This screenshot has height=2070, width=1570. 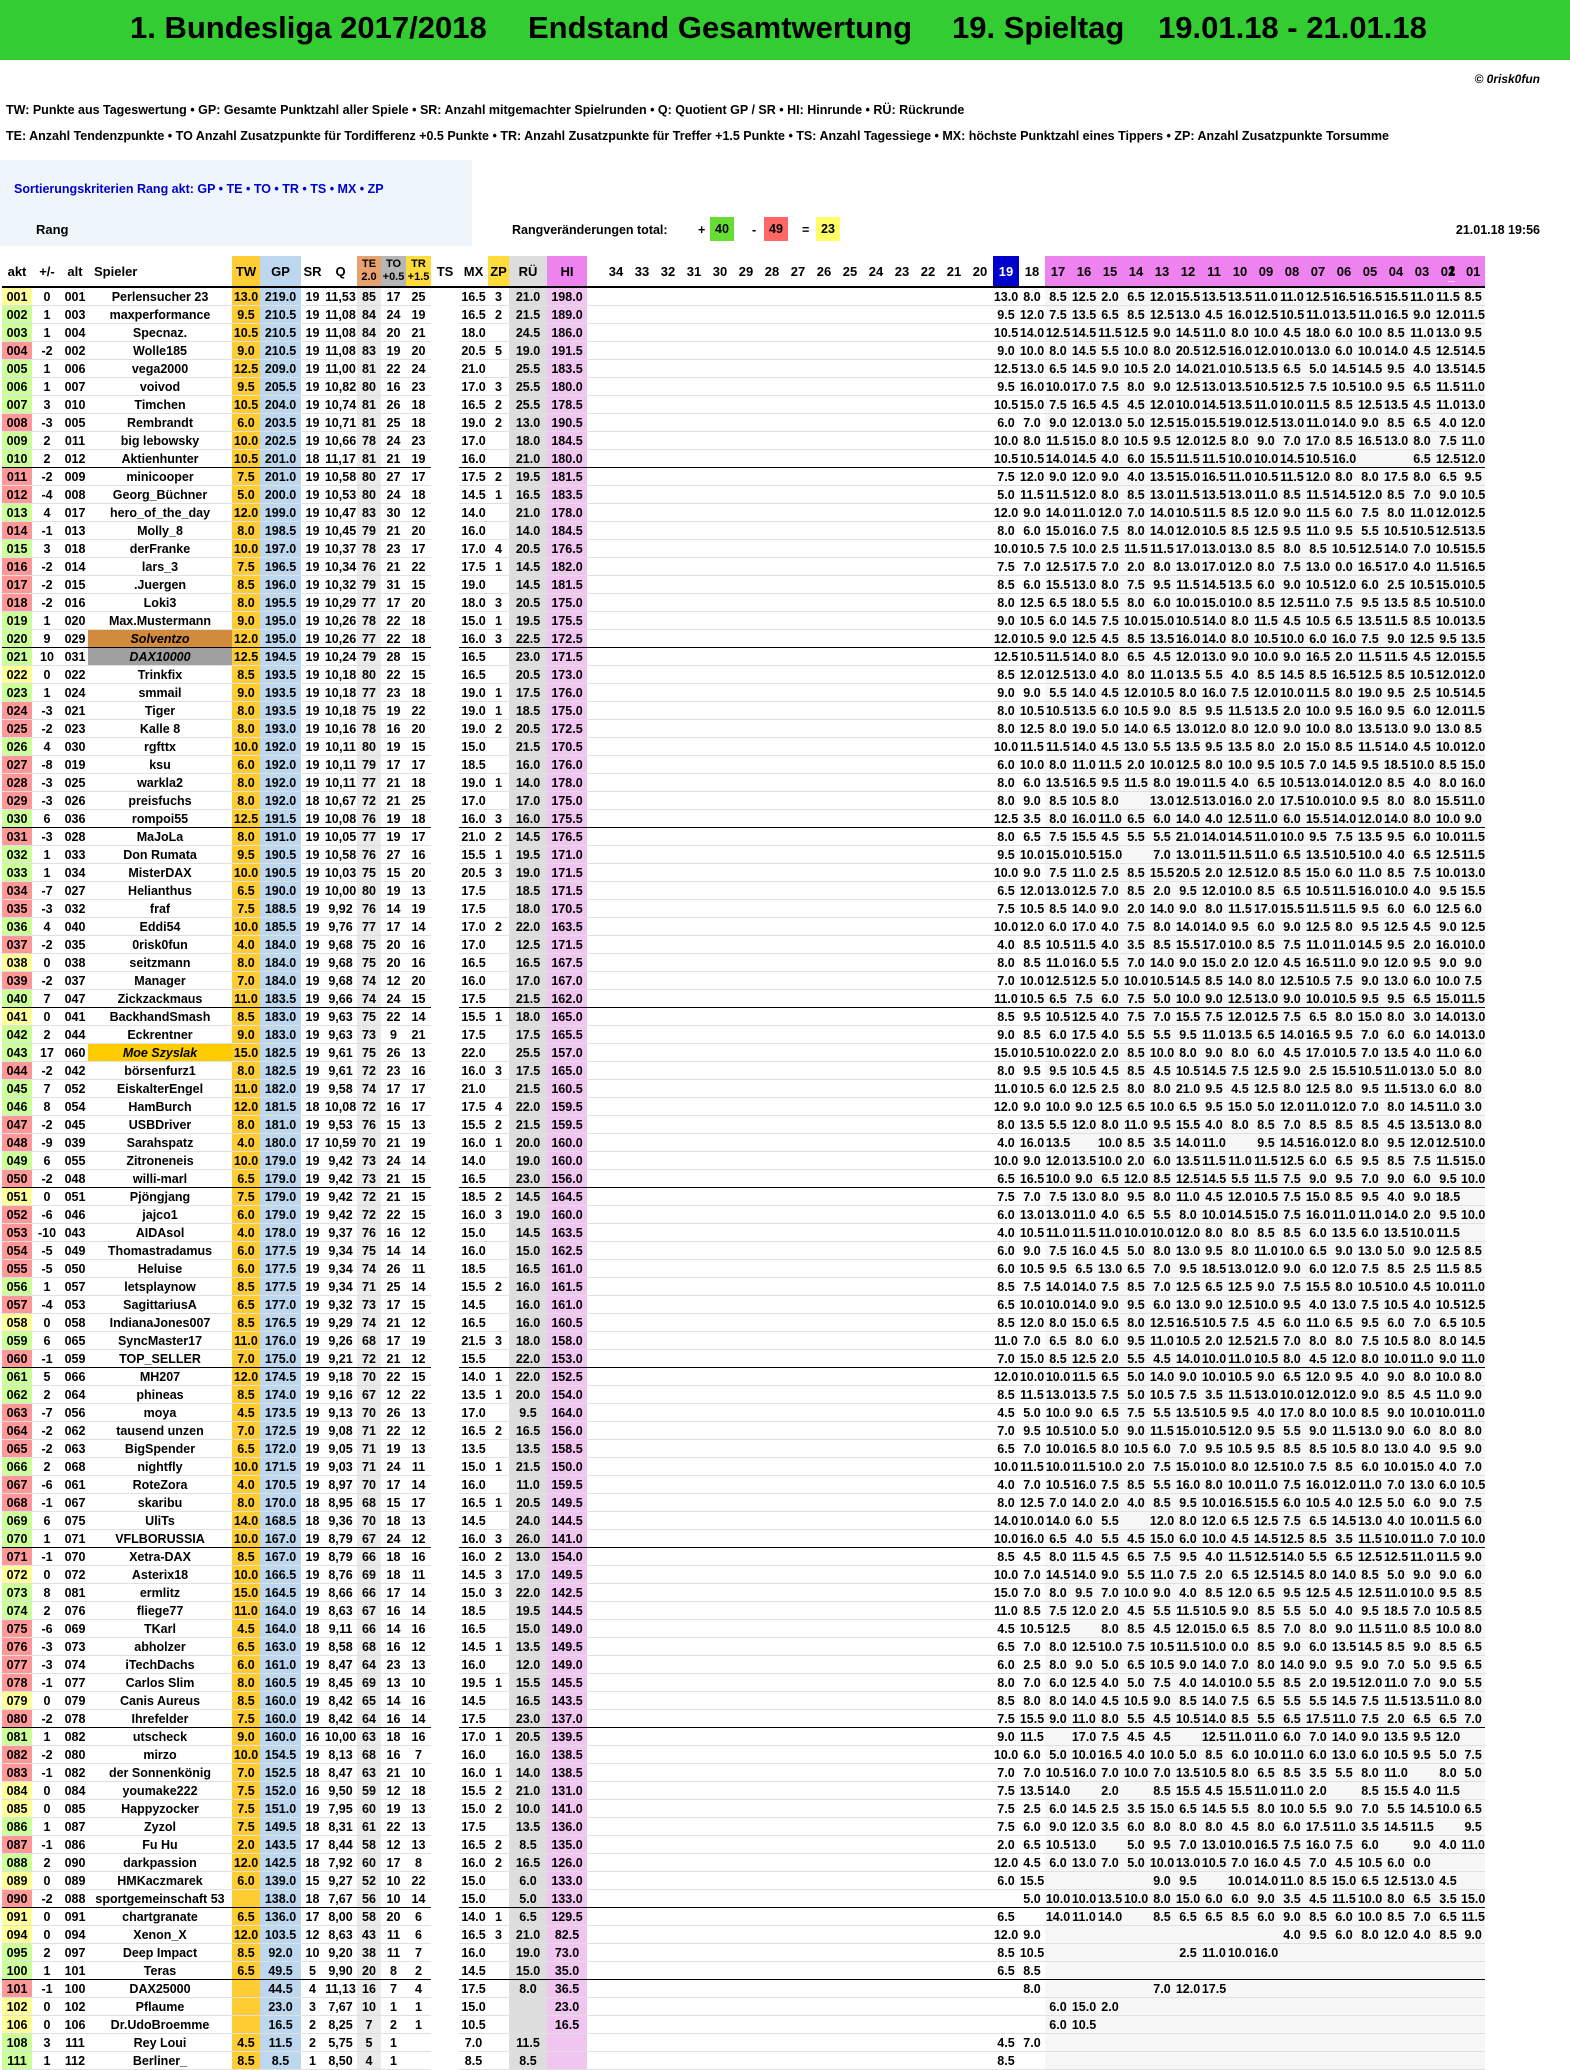 I want to click on col-md-30: 30, so click(x=720, y=271).